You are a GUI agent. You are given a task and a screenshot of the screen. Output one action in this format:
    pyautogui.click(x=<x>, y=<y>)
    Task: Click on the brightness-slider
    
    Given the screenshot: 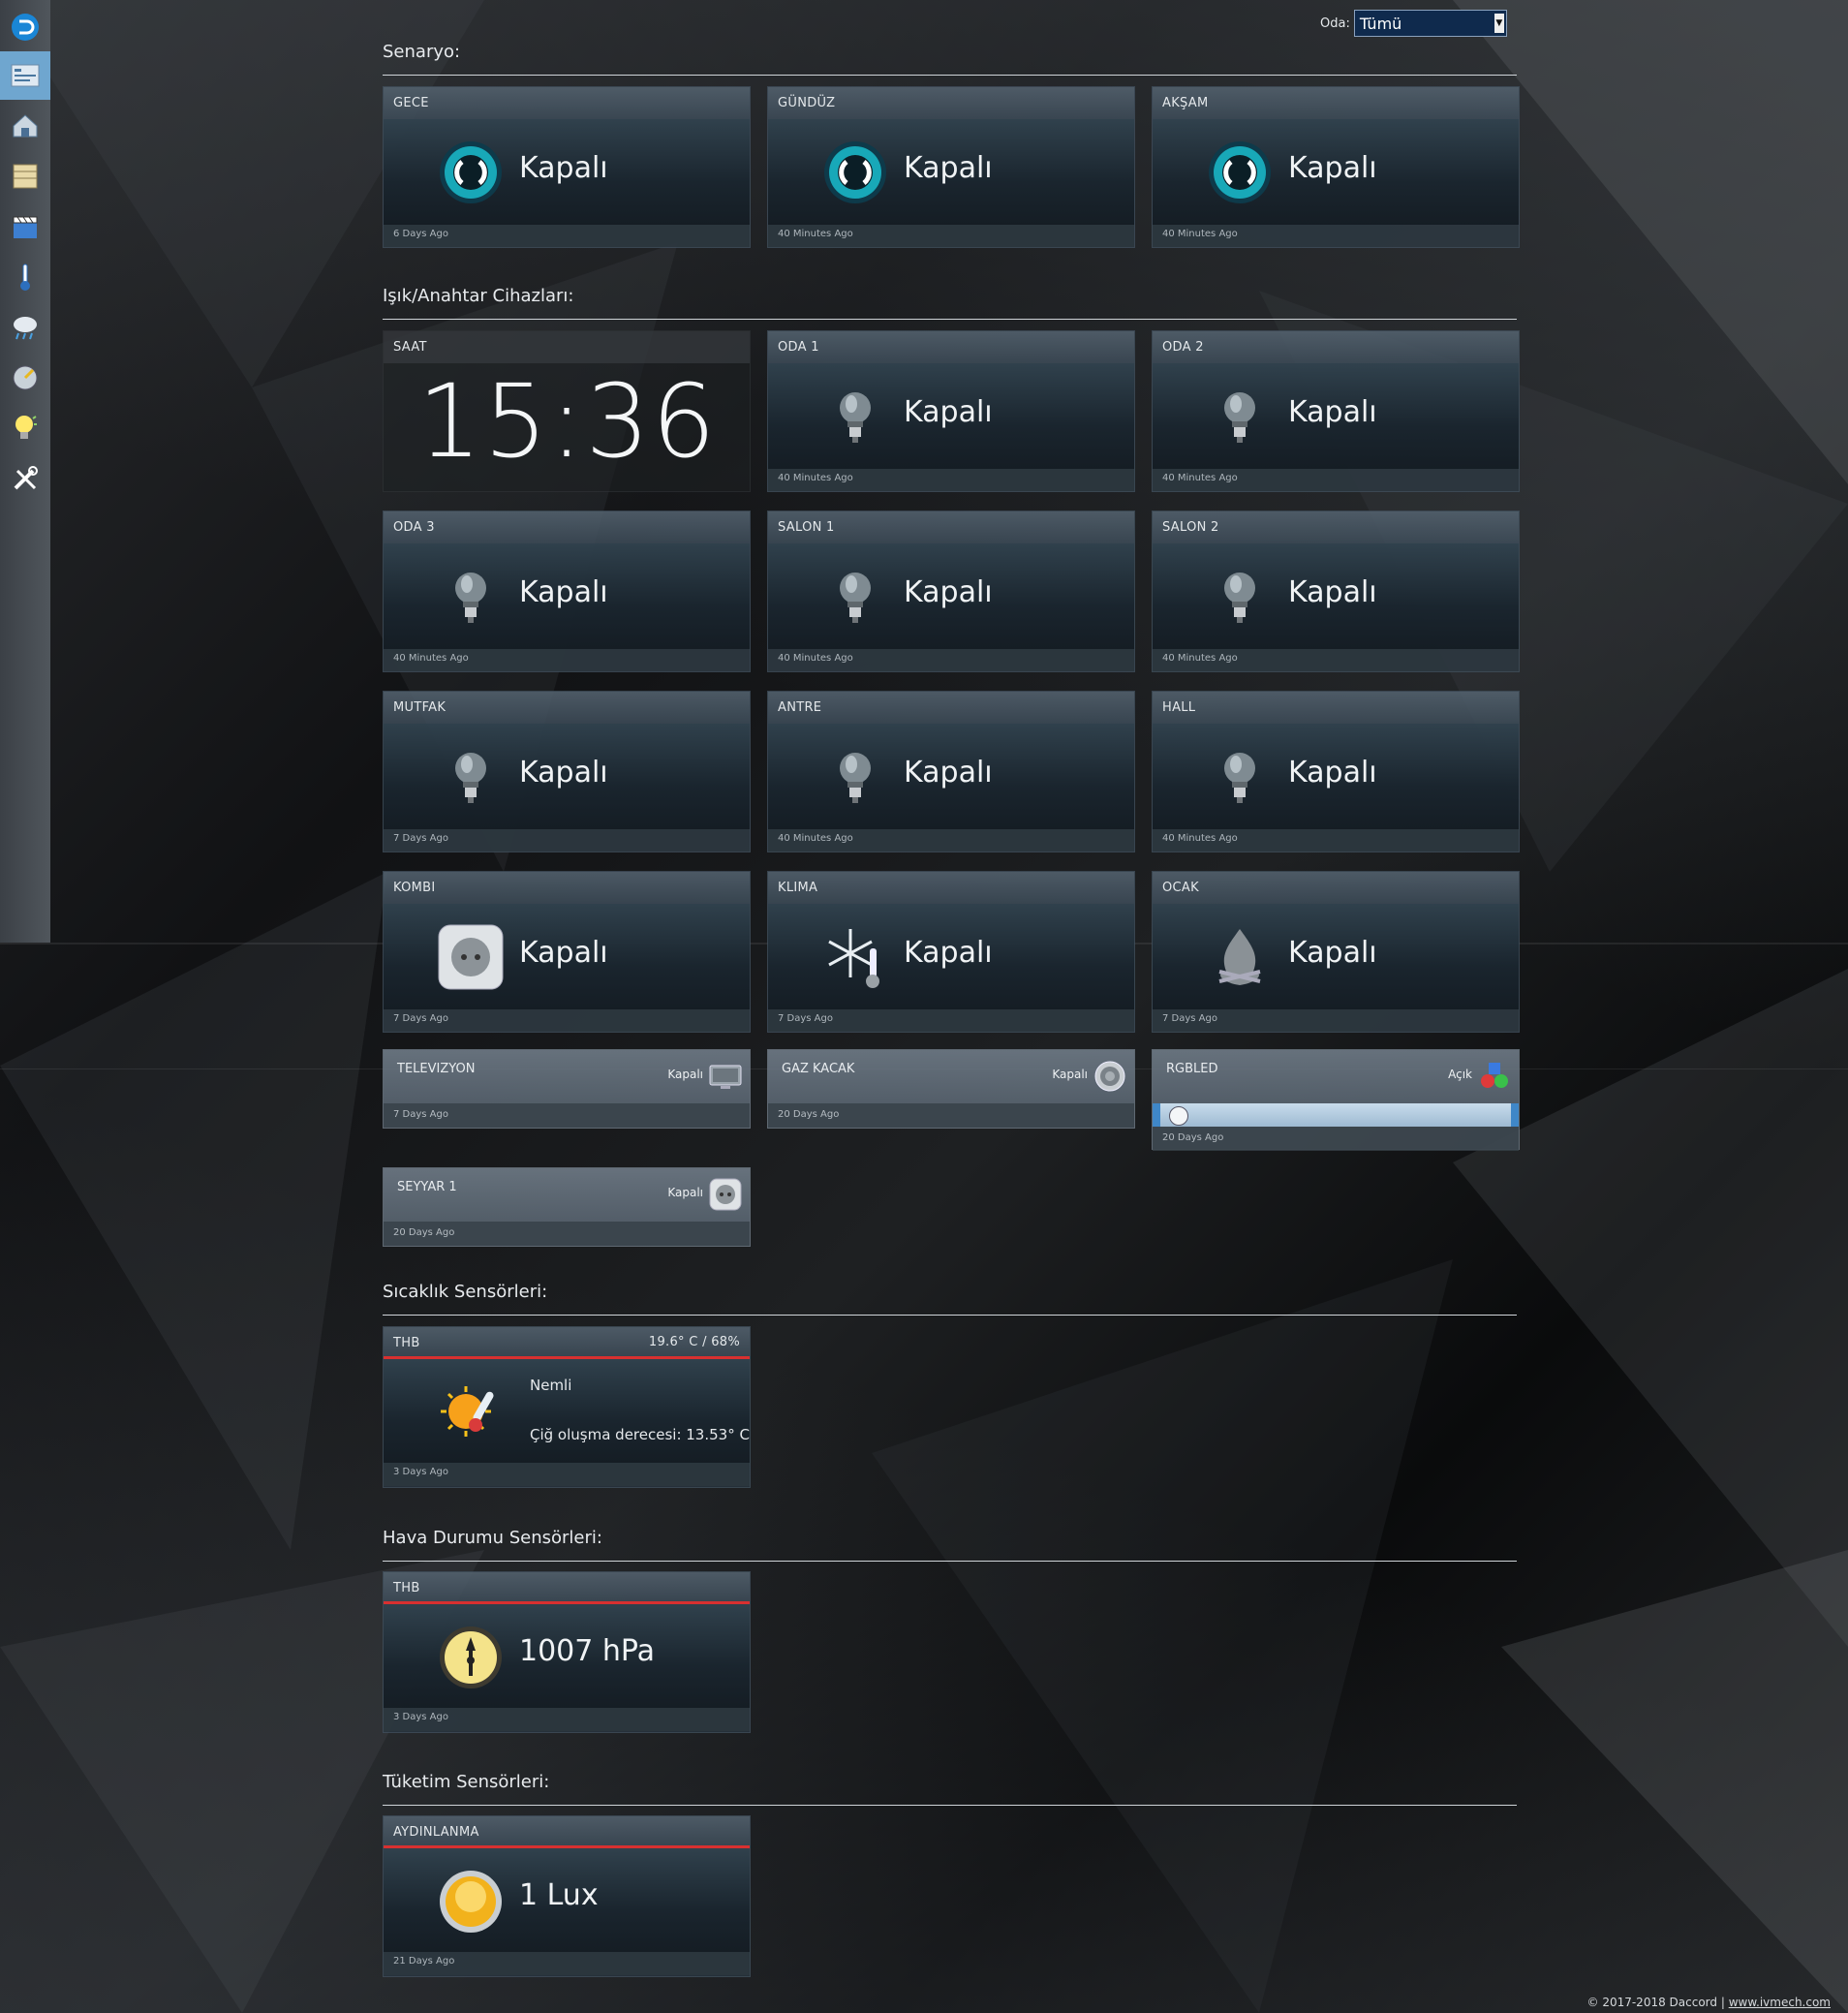 What is the action you would take?
    pyautogui.click(x=1336, y=1115)
    